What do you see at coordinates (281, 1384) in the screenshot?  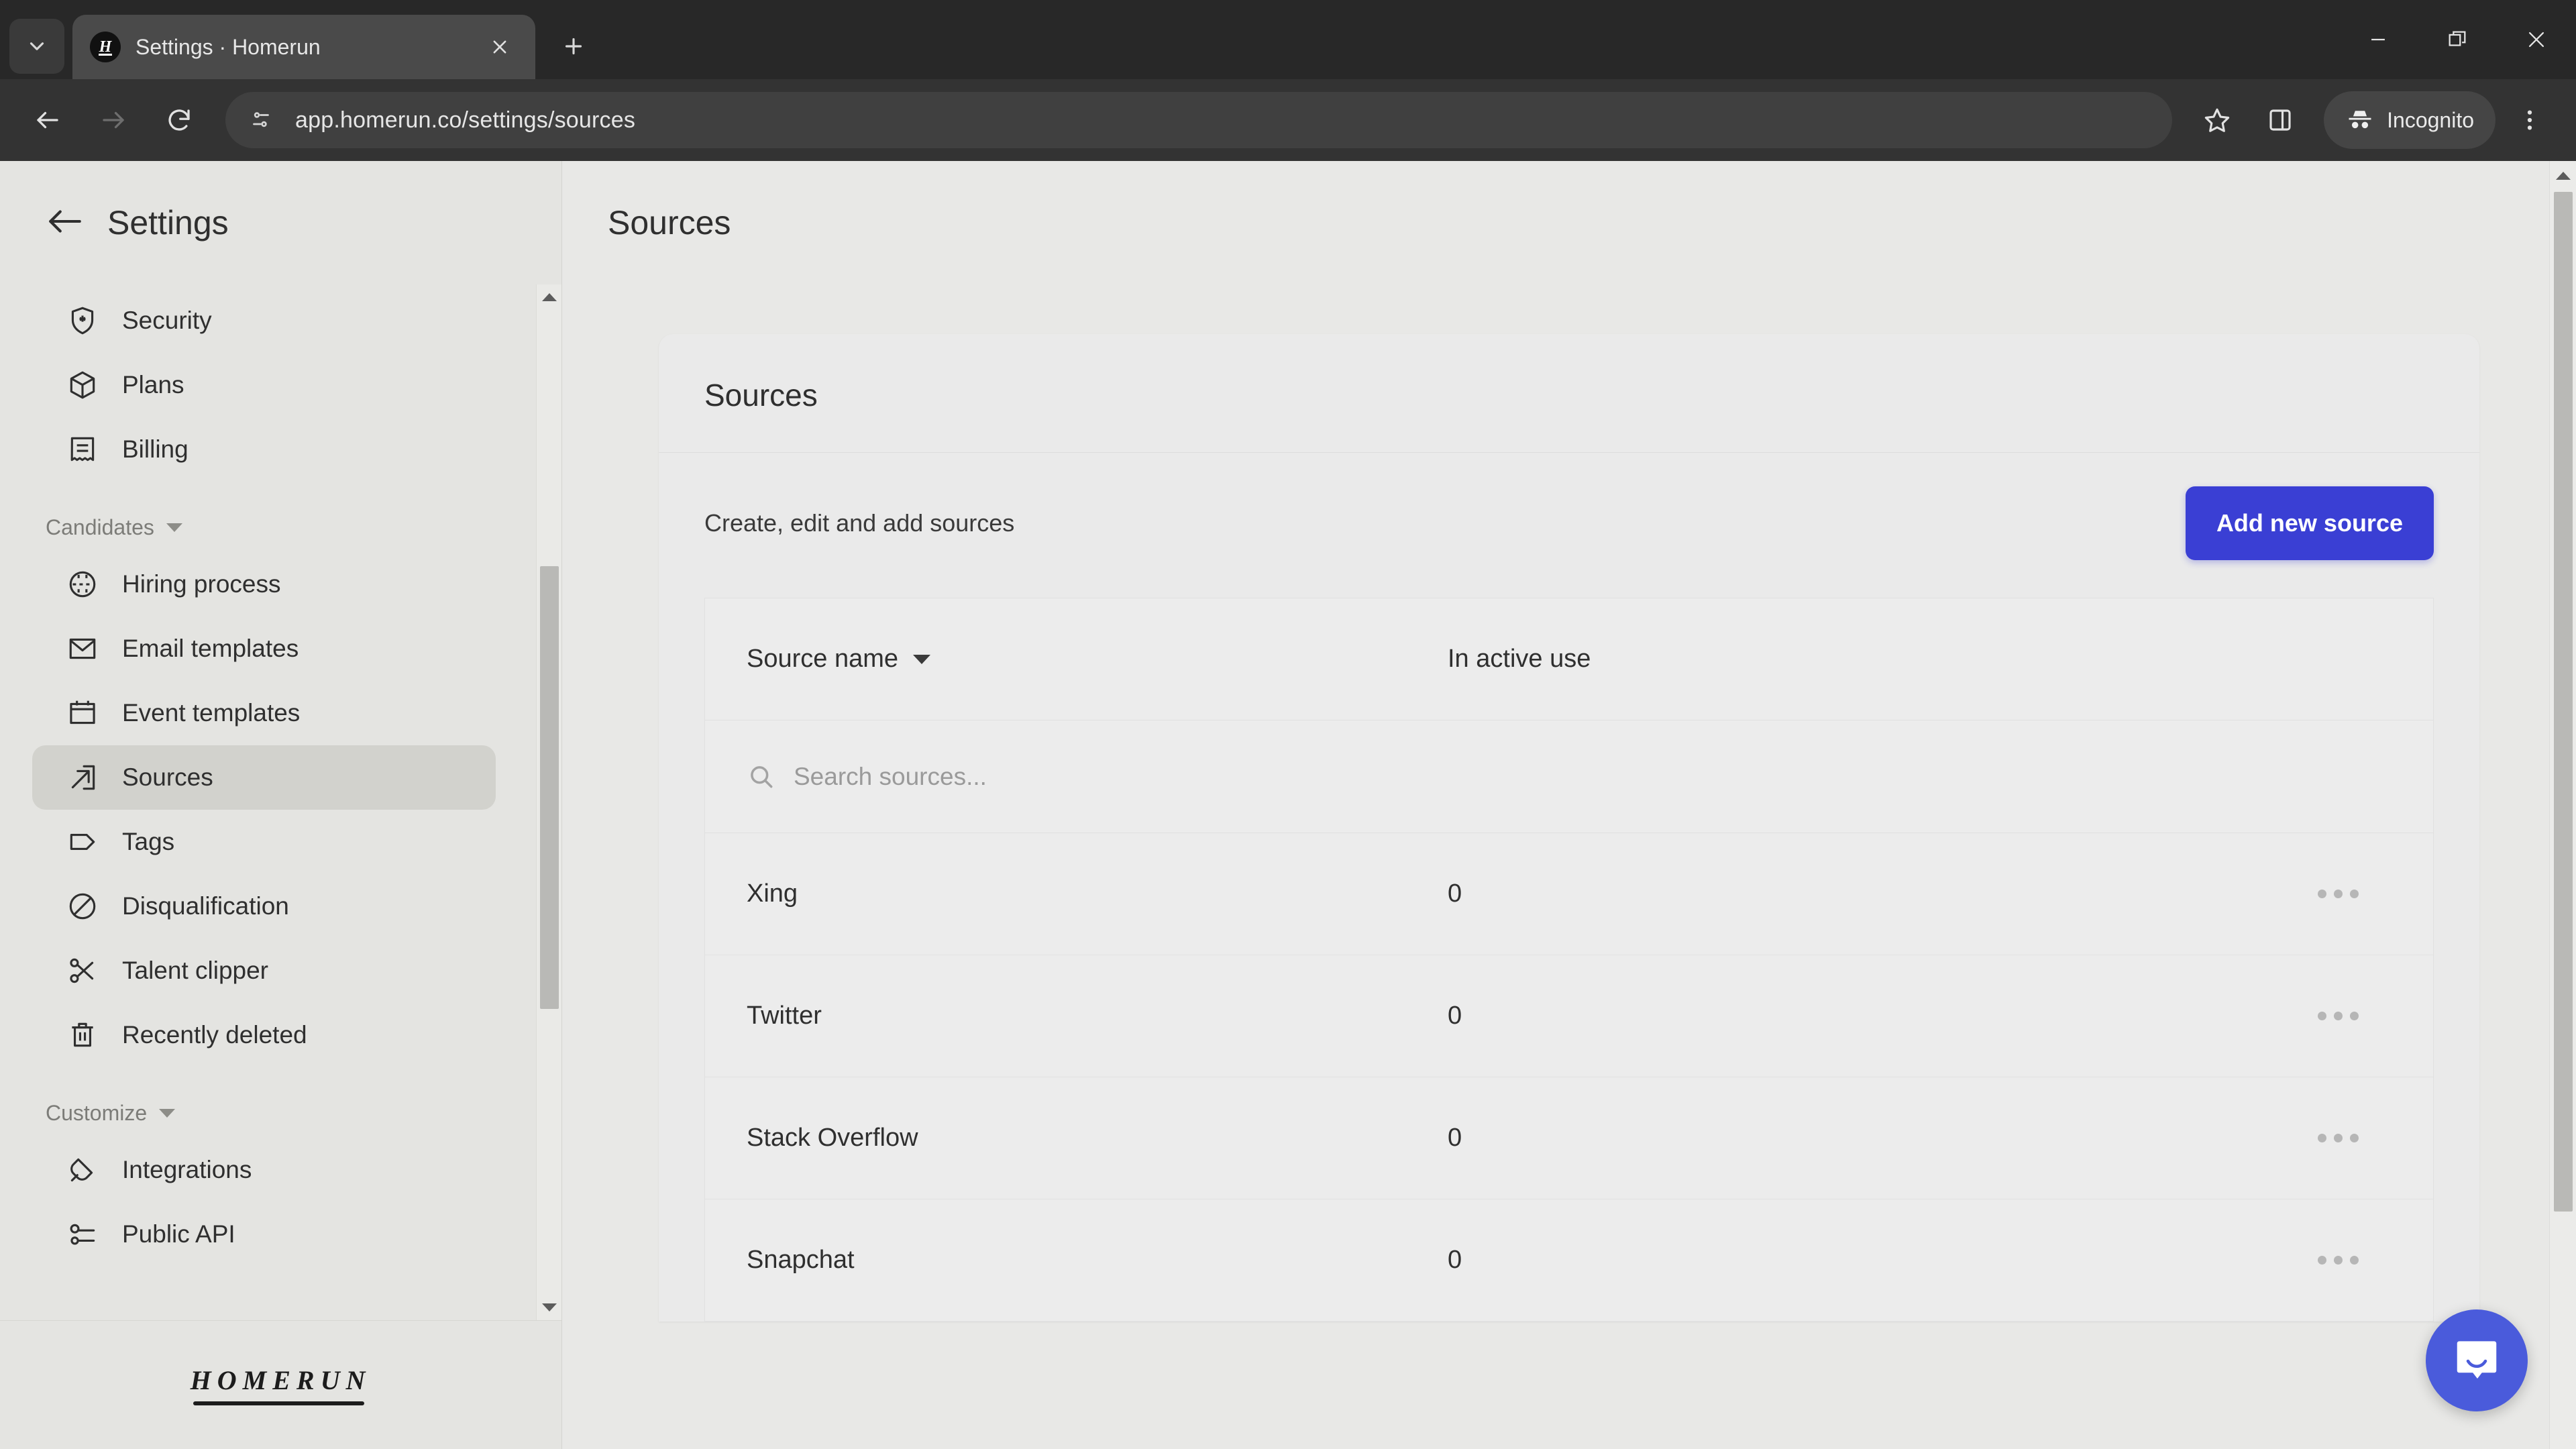 I see `homerun-logo: HOMERUN` at bounding box center [281, 1384].